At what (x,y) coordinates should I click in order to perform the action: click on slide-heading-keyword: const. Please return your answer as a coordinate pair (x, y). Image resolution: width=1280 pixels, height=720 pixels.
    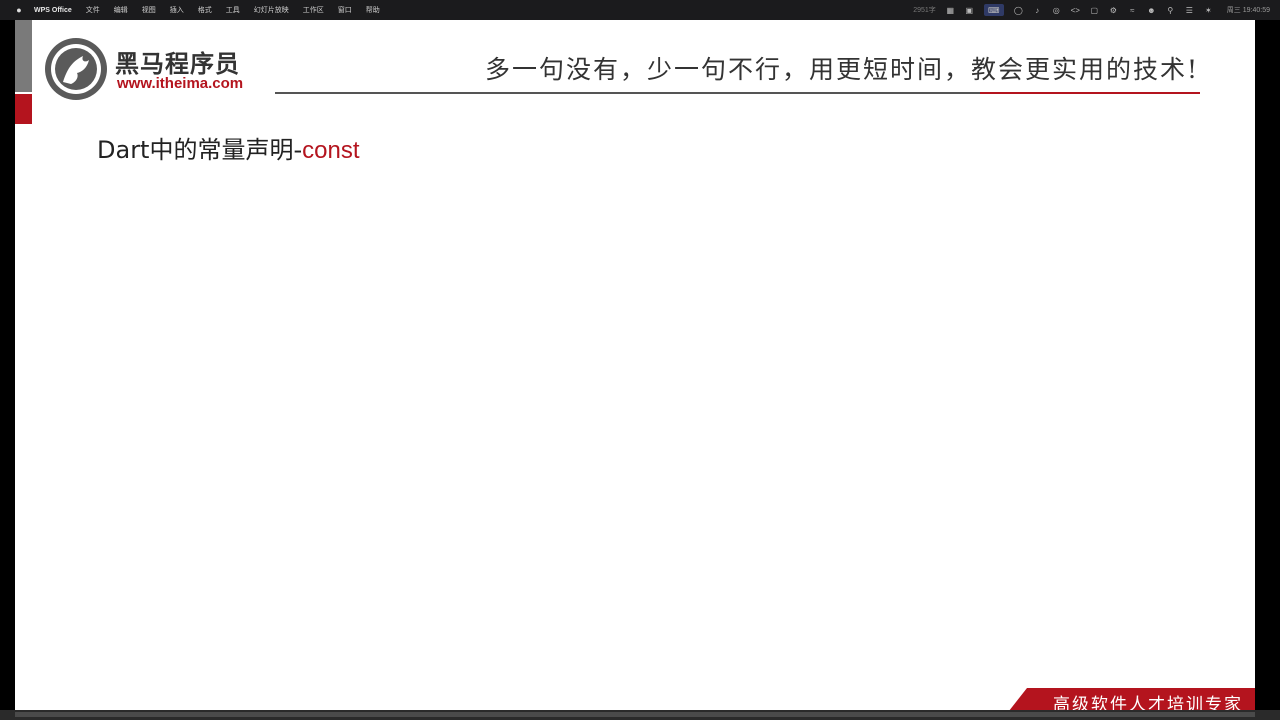
    Looking at the image, I should click on (331, 150).